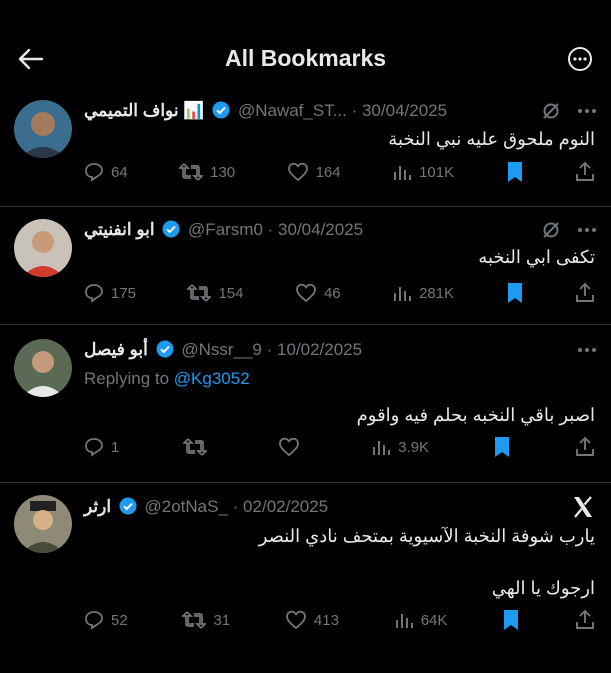  Describe the element at coordinates (222, 620) in the screenshot. I see `retweet-count: 31` at that location.